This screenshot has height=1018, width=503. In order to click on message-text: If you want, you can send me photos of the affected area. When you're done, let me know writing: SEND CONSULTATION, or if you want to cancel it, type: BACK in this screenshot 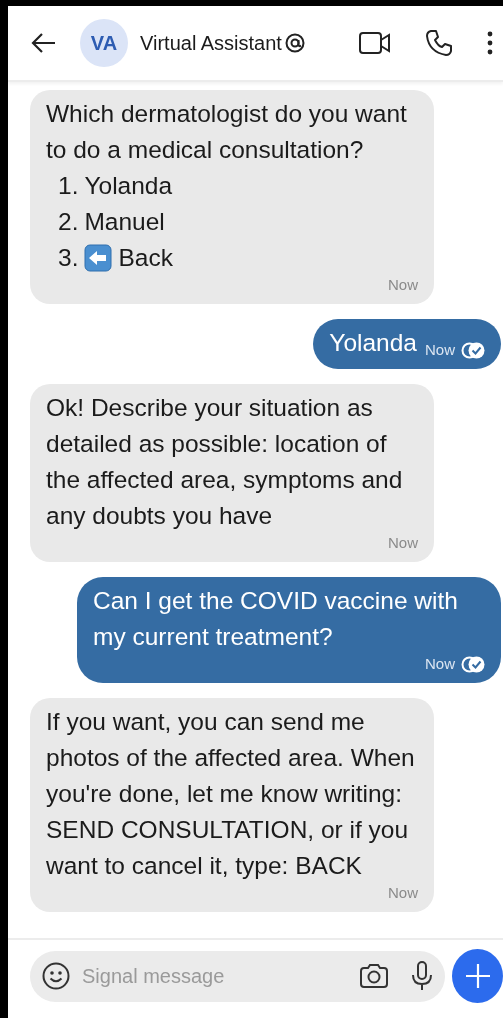, I will do `click(231, 794)`.